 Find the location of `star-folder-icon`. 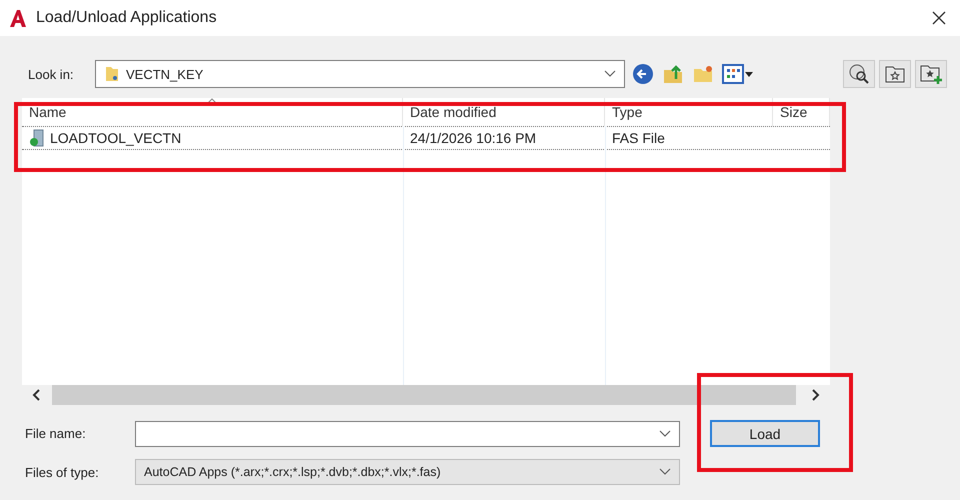

star-folder-icon is located at coordinates (895, 74).